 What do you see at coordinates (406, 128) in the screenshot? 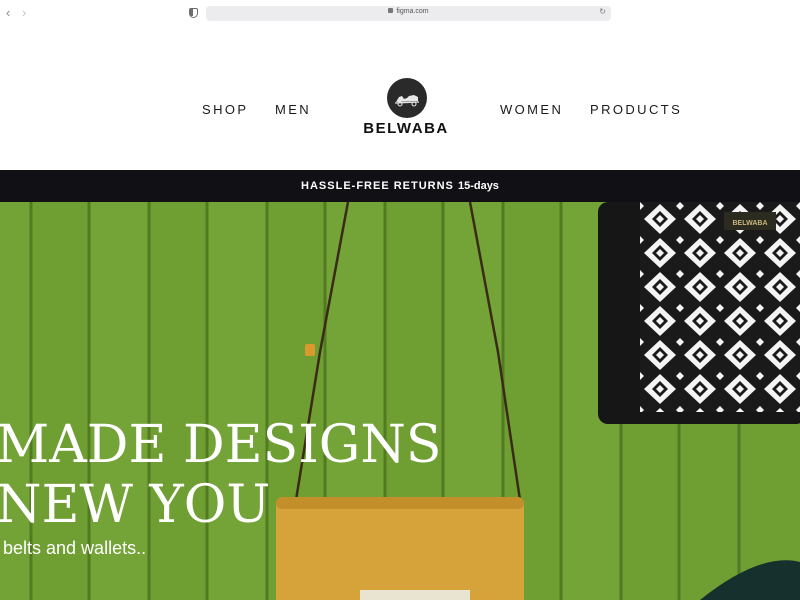
I see `logo-wordmark: BELWABA` at bounding box center [406, 128].